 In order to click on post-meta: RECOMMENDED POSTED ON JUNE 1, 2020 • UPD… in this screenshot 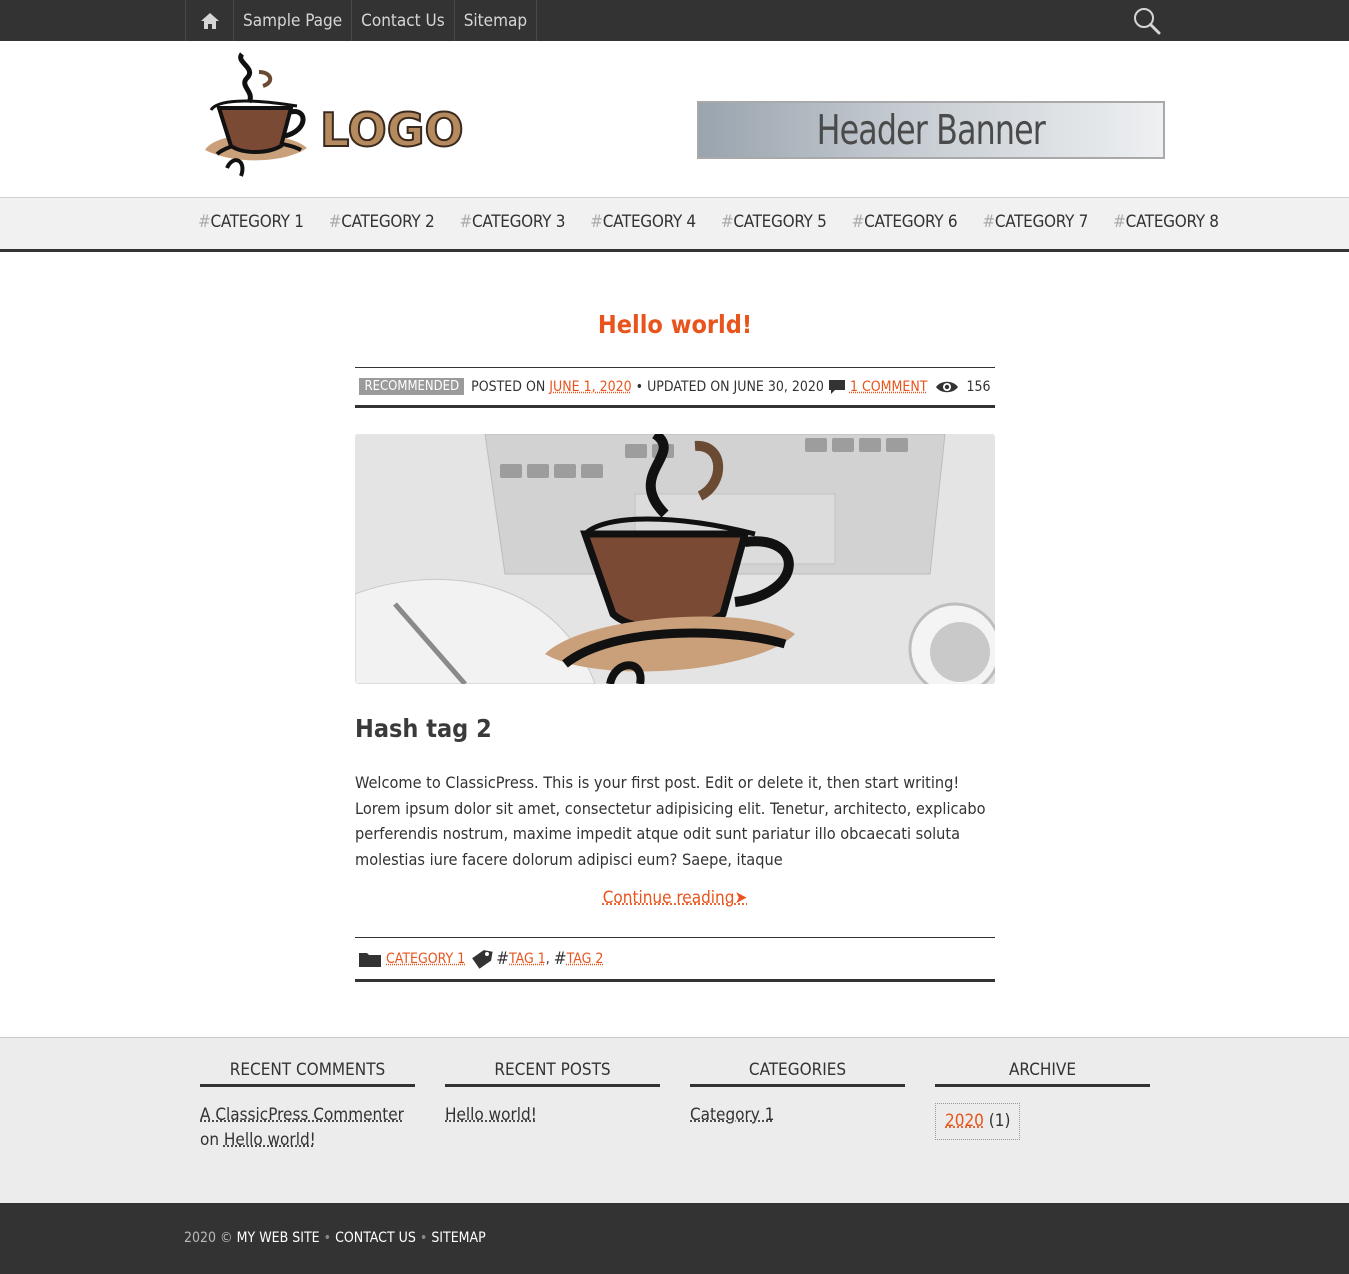, I will do `click(675, 387)`.